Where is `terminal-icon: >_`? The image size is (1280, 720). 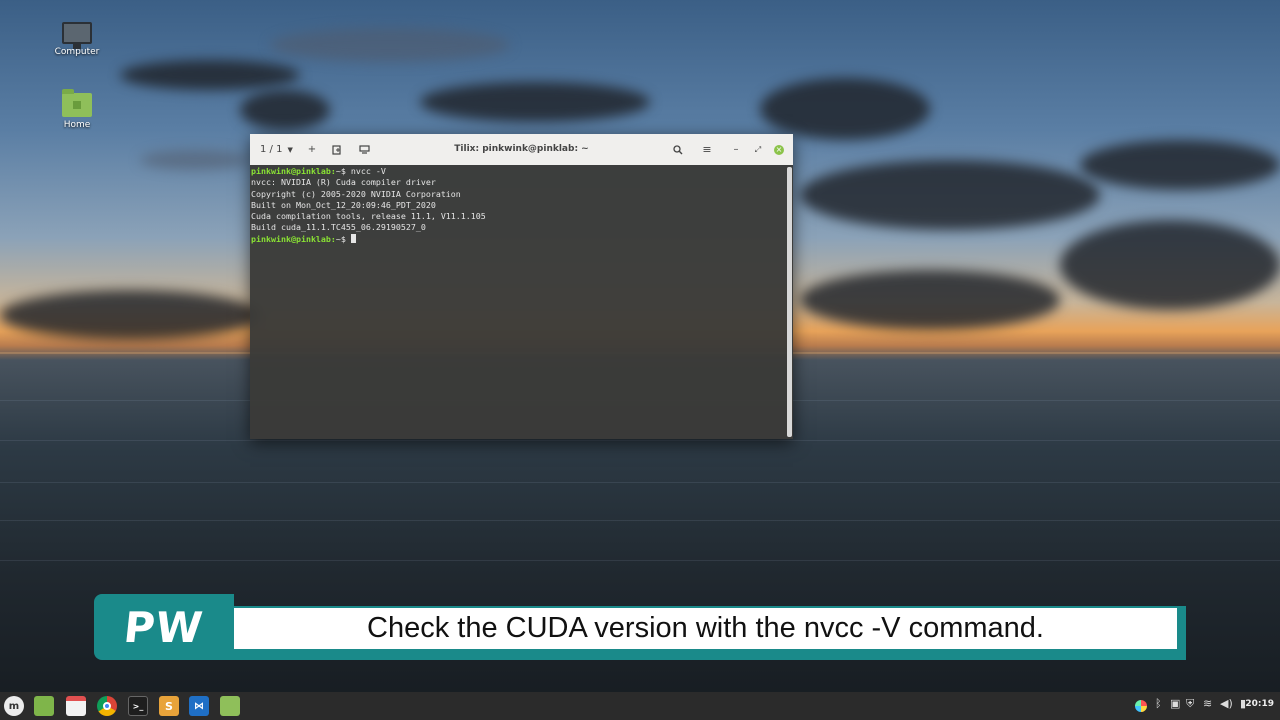
terminal-icon: >_ is located at coordinates (138, 706).